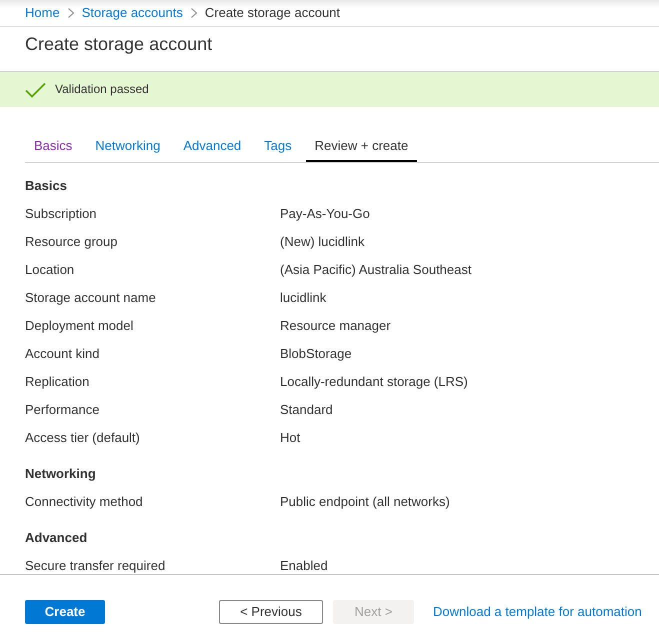 The image size is (659, 636). What do you see at coordinates (95, 565) in the screenshot?
I see `field-label: Secure transfer required` at bounding box center [95, 565].